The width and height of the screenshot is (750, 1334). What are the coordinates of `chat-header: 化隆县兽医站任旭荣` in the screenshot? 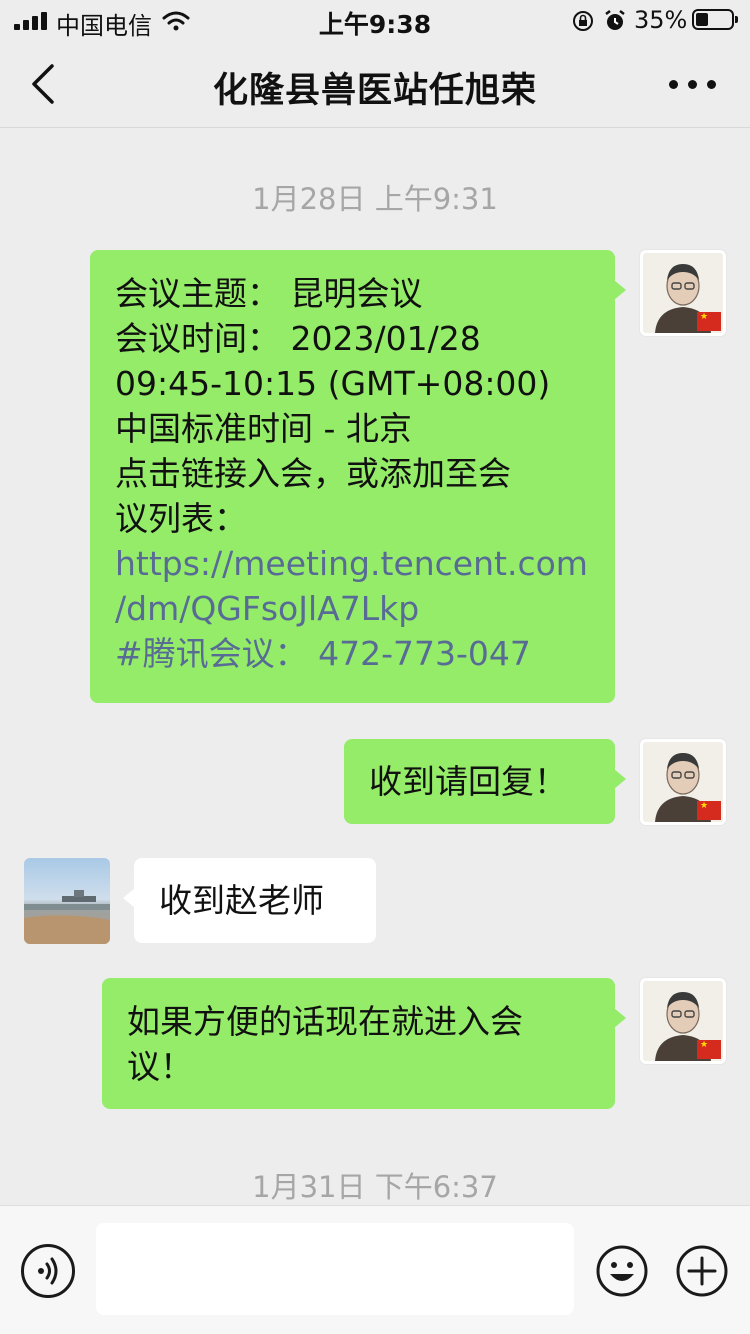 It's located at (375, 84).